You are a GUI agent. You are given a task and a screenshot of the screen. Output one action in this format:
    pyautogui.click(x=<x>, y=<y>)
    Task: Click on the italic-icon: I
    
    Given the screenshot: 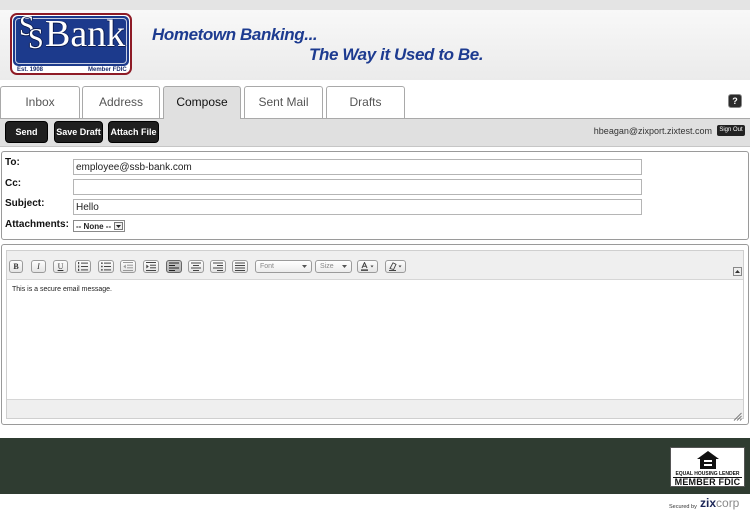 What is the action you would take?
    pyautogui.click(x=38, y=266)
    